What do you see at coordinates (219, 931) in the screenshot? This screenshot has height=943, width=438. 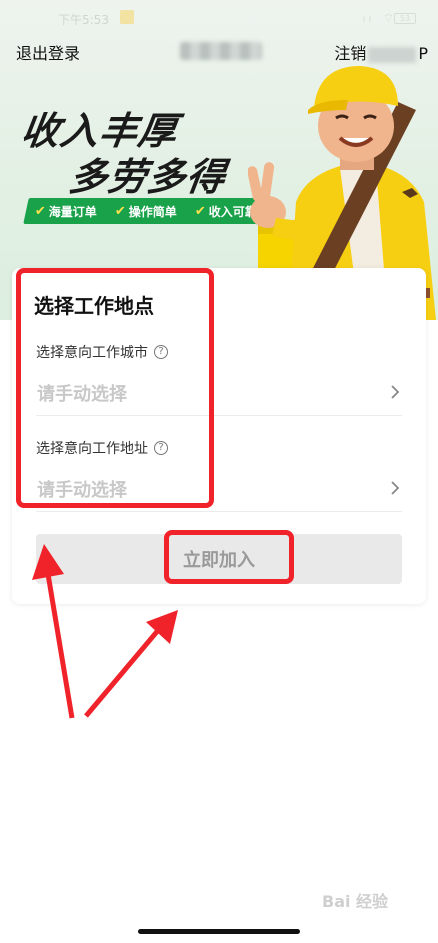 I see `home-indicator` at bounding box center [219, 931].